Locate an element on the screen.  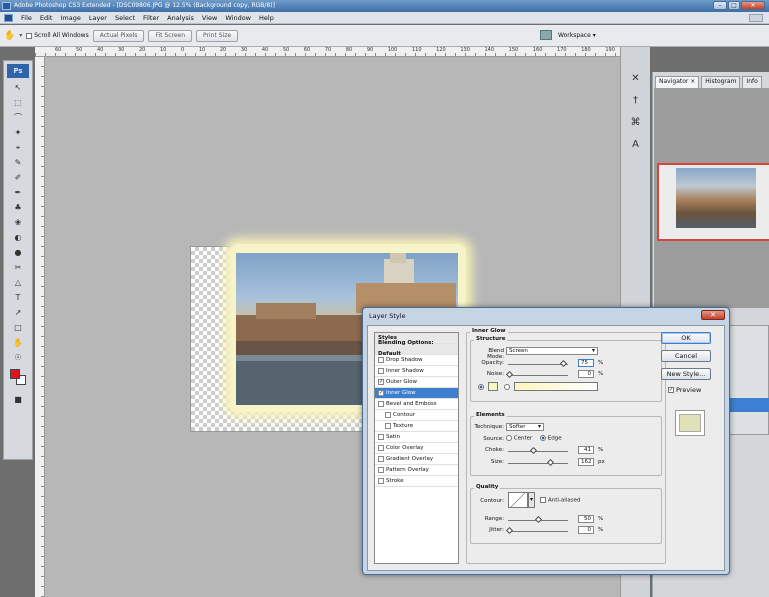
hand-tool-icon: ✋ is located at coordinates (9, 36).